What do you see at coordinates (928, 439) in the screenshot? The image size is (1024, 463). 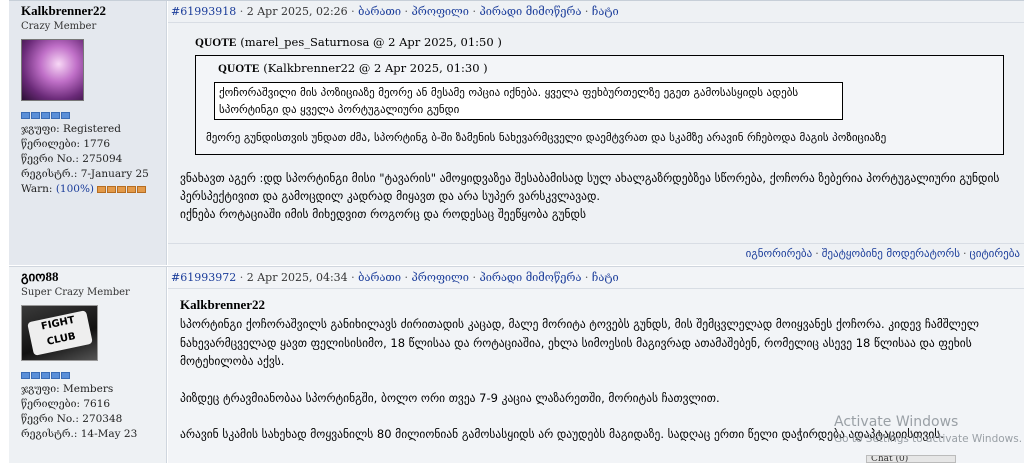 I see `watermark-subtitle: Go to Settings to activate Windows.` at bounding box center [928, 439].